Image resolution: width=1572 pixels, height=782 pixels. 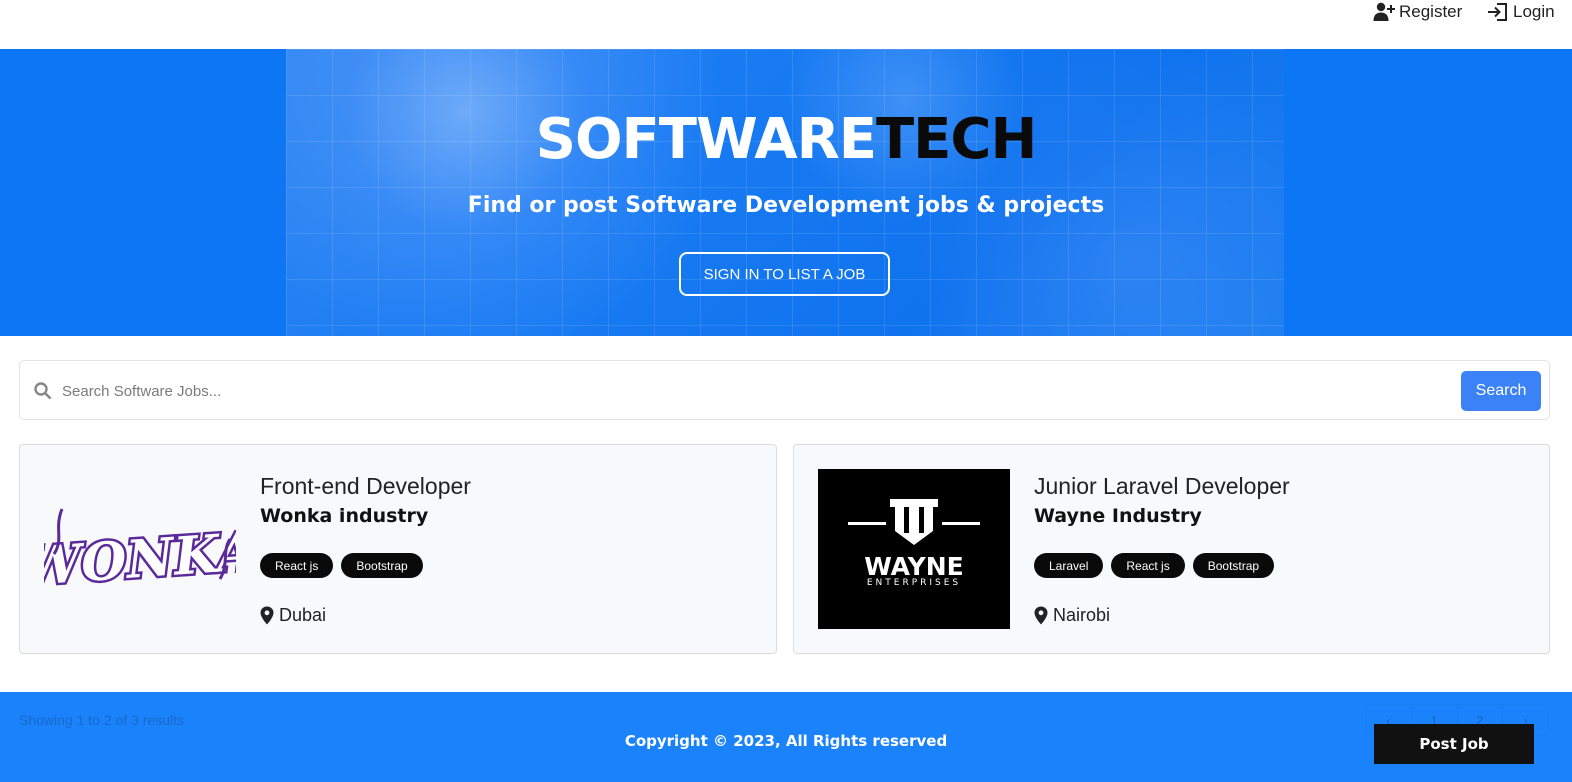 I want to click on svg-text: ENTERPRISES, so click(x=914, y=583).